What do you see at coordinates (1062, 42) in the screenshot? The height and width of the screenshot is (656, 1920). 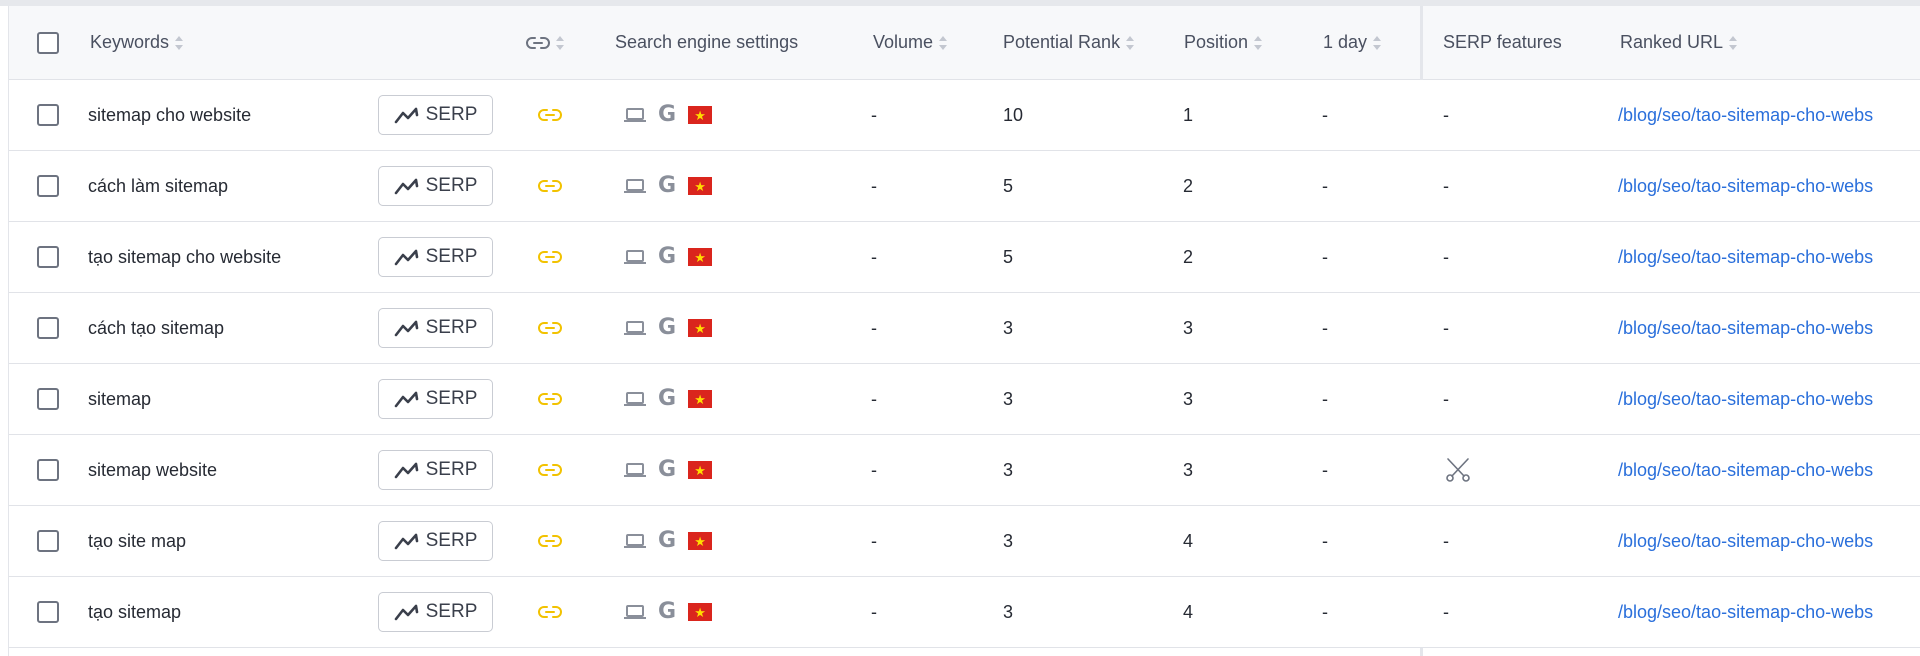 I see `header-potential-rank-label: Potential Rank` at bounding box center [1062, 42].